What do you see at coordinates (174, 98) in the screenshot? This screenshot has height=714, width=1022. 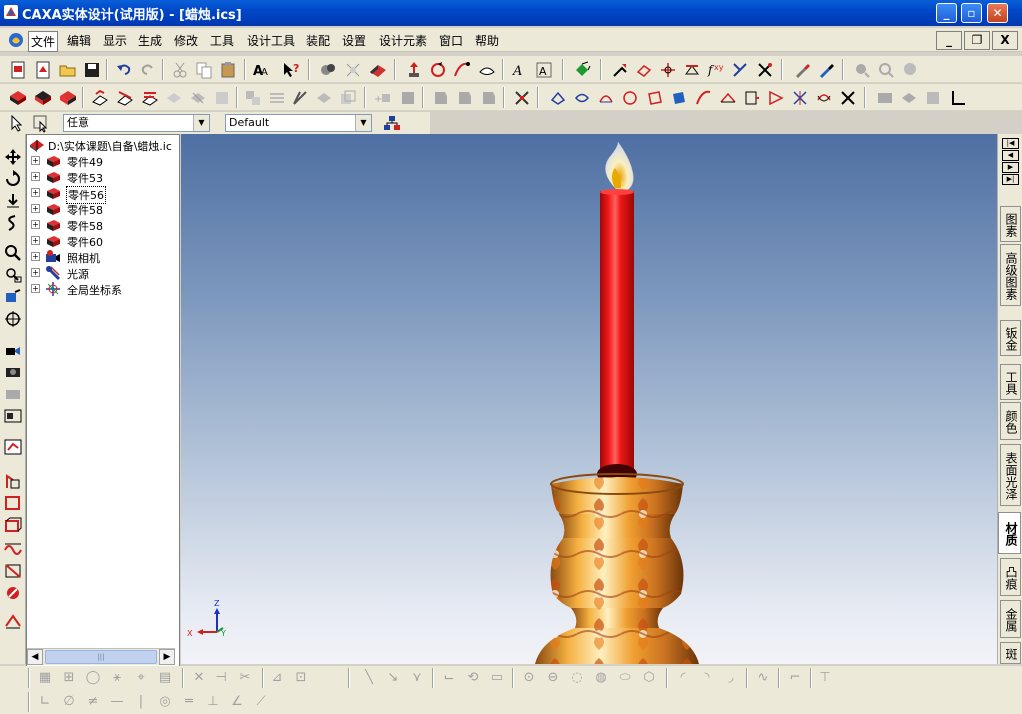 I see `draft-button` at bounding box center [174, 98].